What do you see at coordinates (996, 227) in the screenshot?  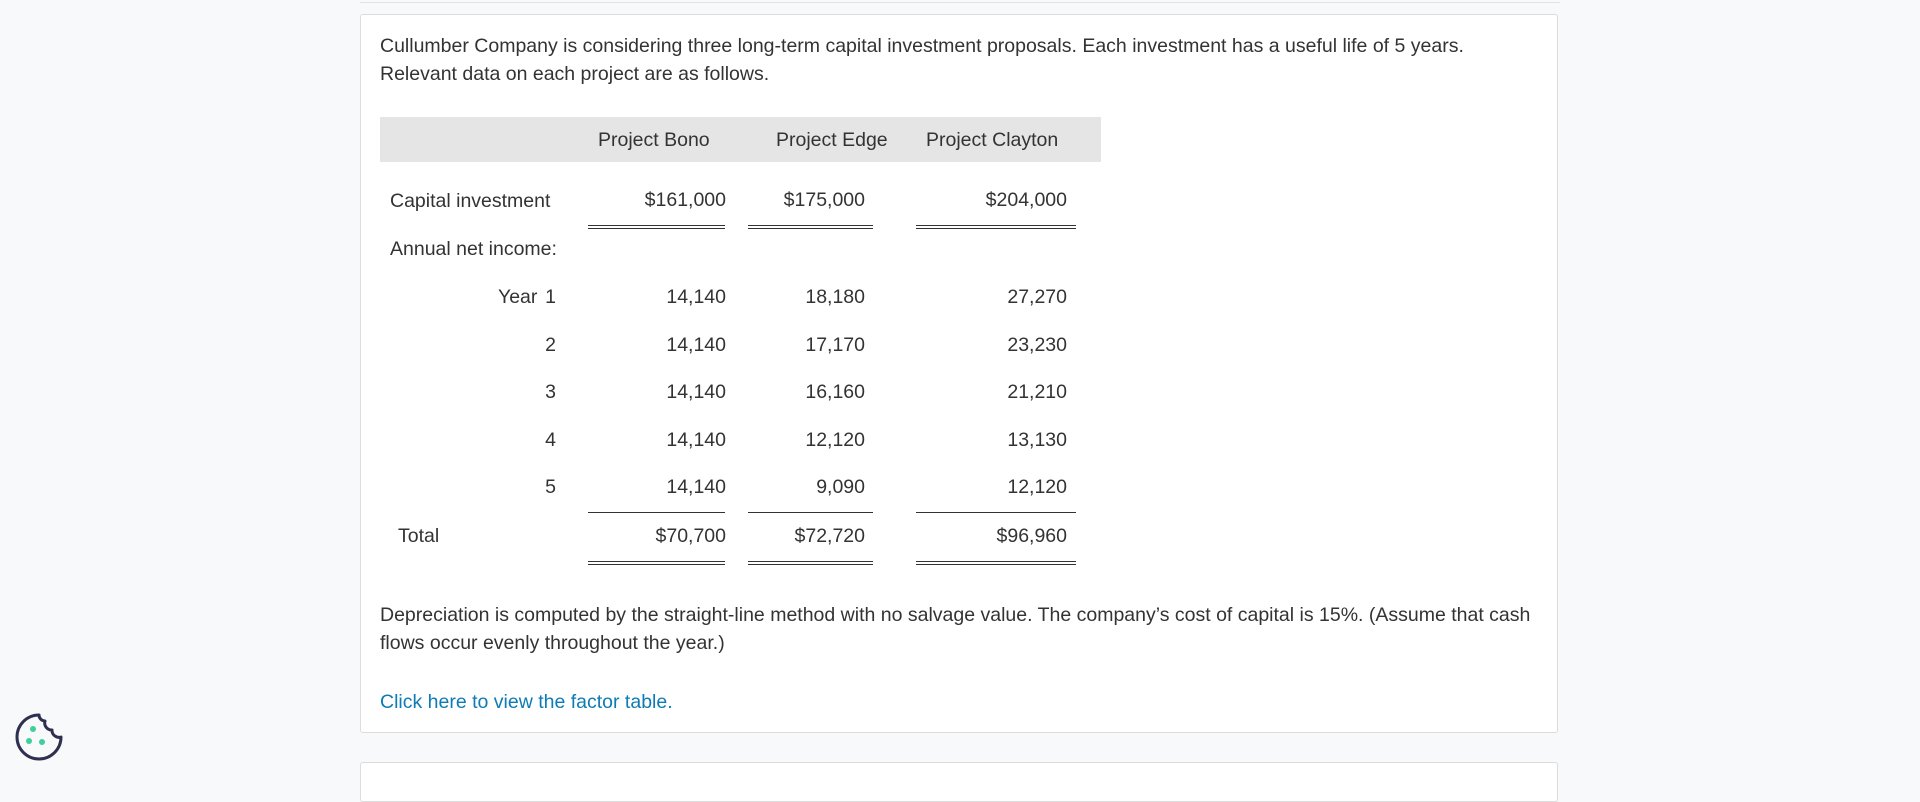 I see `capital-double-rule-clayton` at bounding box center [996, 227].